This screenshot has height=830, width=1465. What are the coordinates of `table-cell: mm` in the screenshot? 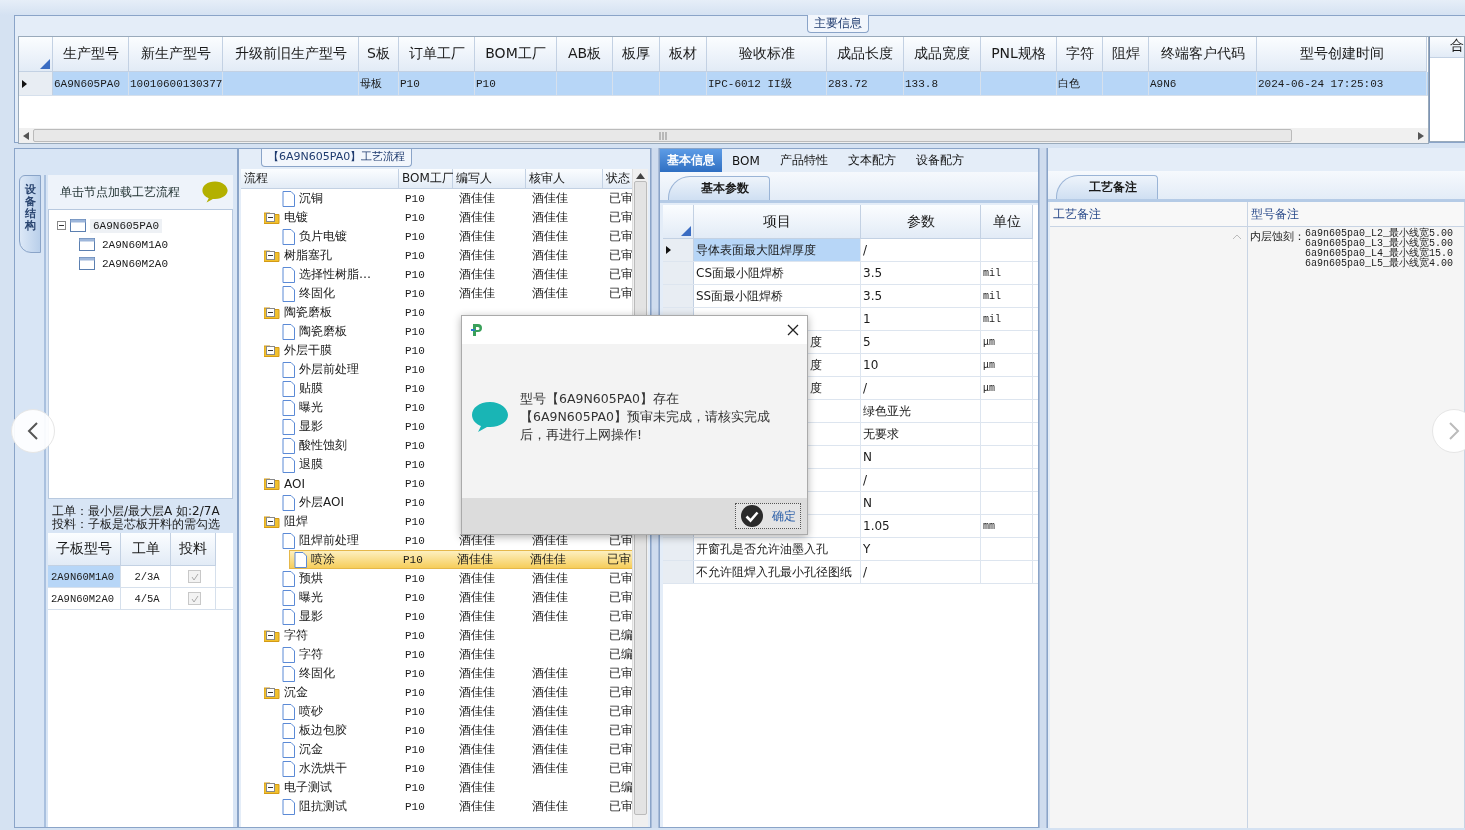 It's located at (989, 526).